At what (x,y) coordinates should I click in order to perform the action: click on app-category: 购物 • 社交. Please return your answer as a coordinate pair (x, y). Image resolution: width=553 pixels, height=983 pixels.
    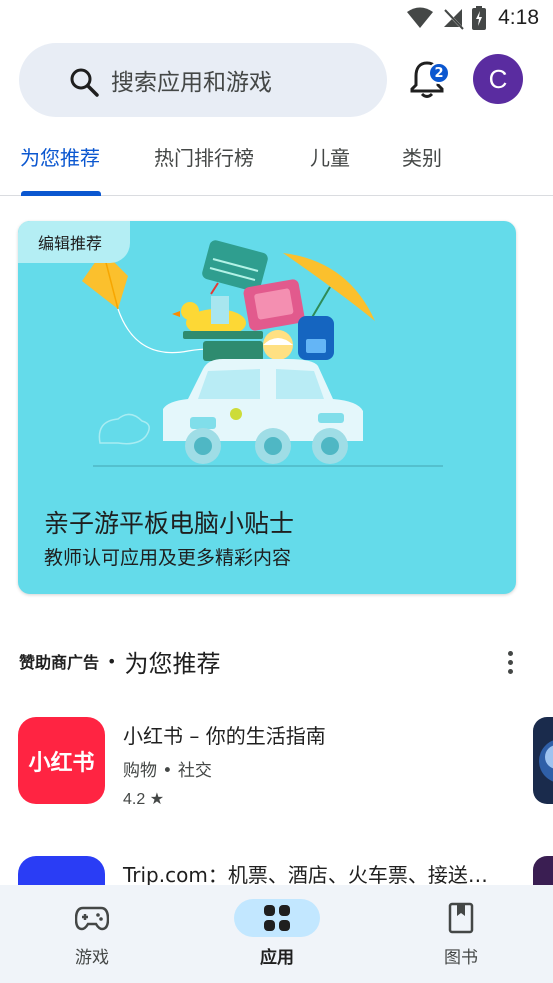
    Looking at the image, I should click on (167, 771).